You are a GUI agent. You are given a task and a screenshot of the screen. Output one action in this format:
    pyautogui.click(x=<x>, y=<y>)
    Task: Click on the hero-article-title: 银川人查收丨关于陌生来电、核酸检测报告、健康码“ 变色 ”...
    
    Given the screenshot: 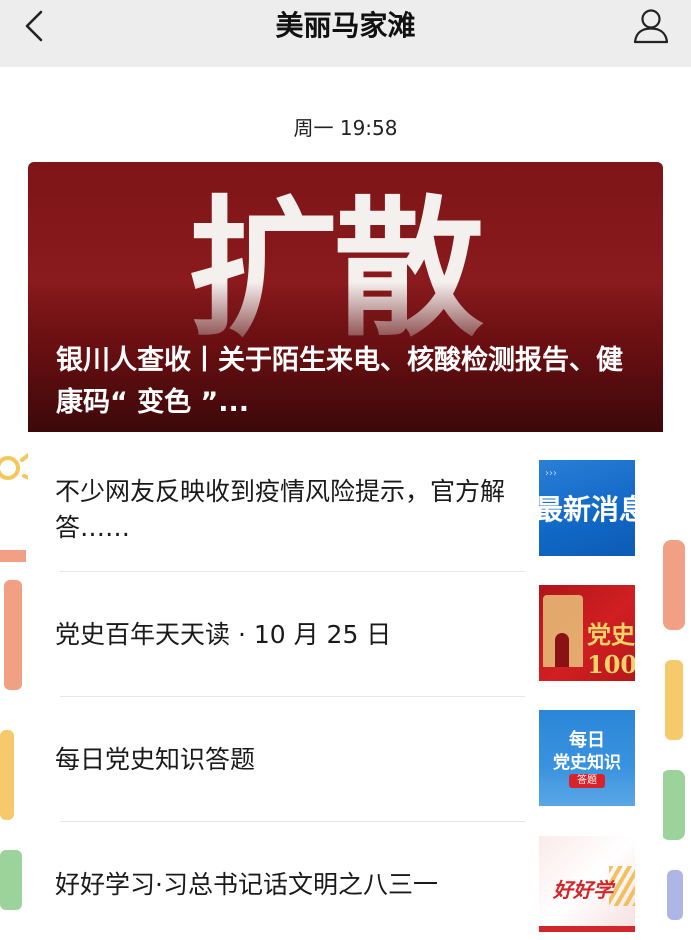 What is the action you would take?
    pyautogui.click(x=339, y=381)
    